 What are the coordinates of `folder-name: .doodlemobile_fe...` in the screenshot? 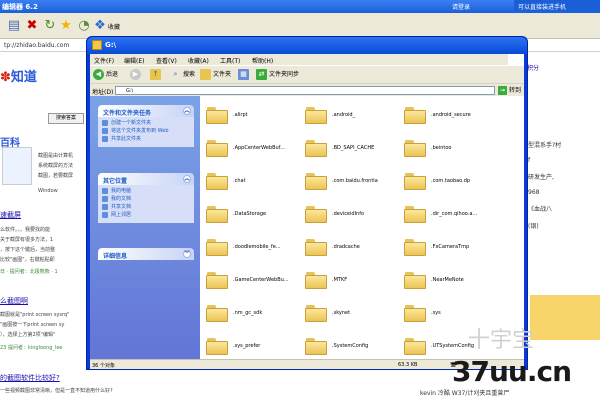 It's located at (257, 247).